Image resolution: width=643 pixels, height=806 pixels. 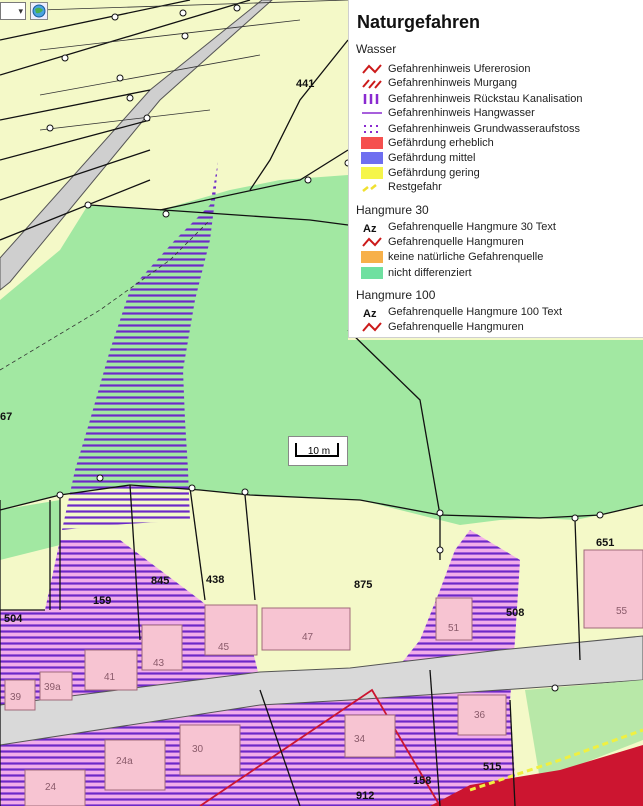 What do you see at coordinates (392, 210) in the screenshot?
I see `legend-section-heading: Hangmure 30` at bounding box center [392, 210].